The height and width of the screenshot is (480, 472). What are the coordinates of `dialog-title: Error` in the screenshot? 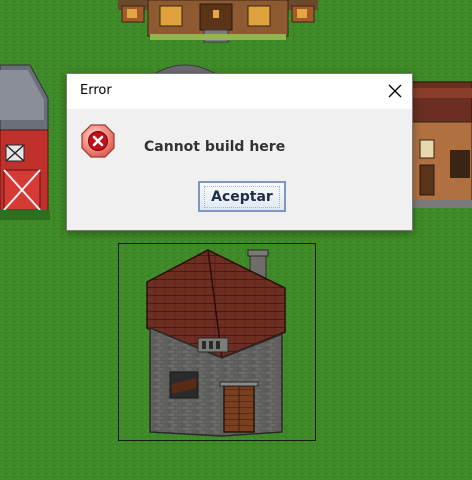 It's located at (96, 90).